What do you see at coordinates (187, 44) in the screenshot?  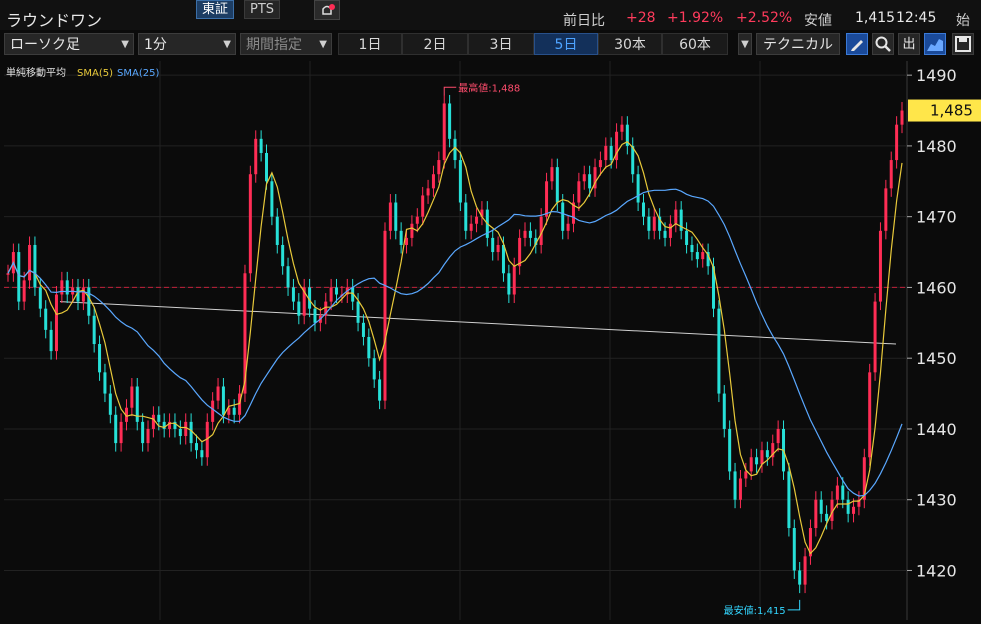 I see `interval-select: 1分 ▼` at bounding box center [187, 44].